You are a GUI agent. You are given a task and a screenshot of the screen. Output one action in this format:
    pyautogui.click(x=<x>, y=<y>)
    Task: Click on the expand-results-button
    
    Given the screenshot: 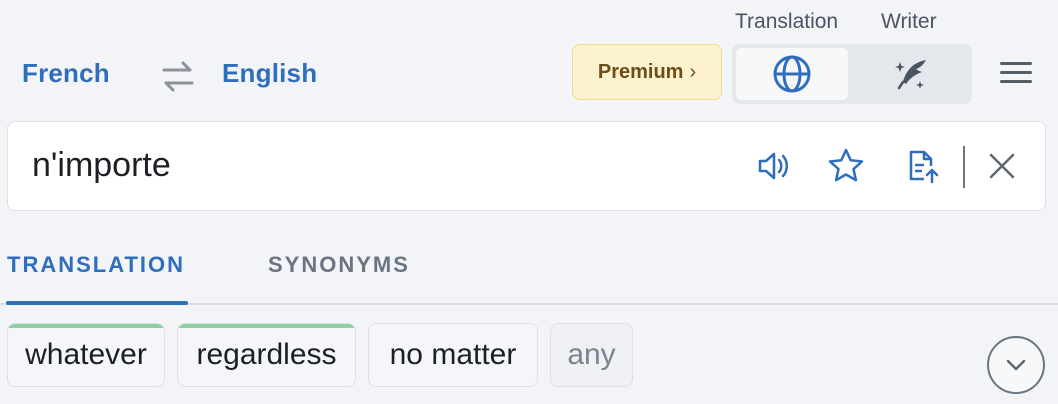 What is the action you would take?
    pyautogui.click(x=1016, y=365)
    